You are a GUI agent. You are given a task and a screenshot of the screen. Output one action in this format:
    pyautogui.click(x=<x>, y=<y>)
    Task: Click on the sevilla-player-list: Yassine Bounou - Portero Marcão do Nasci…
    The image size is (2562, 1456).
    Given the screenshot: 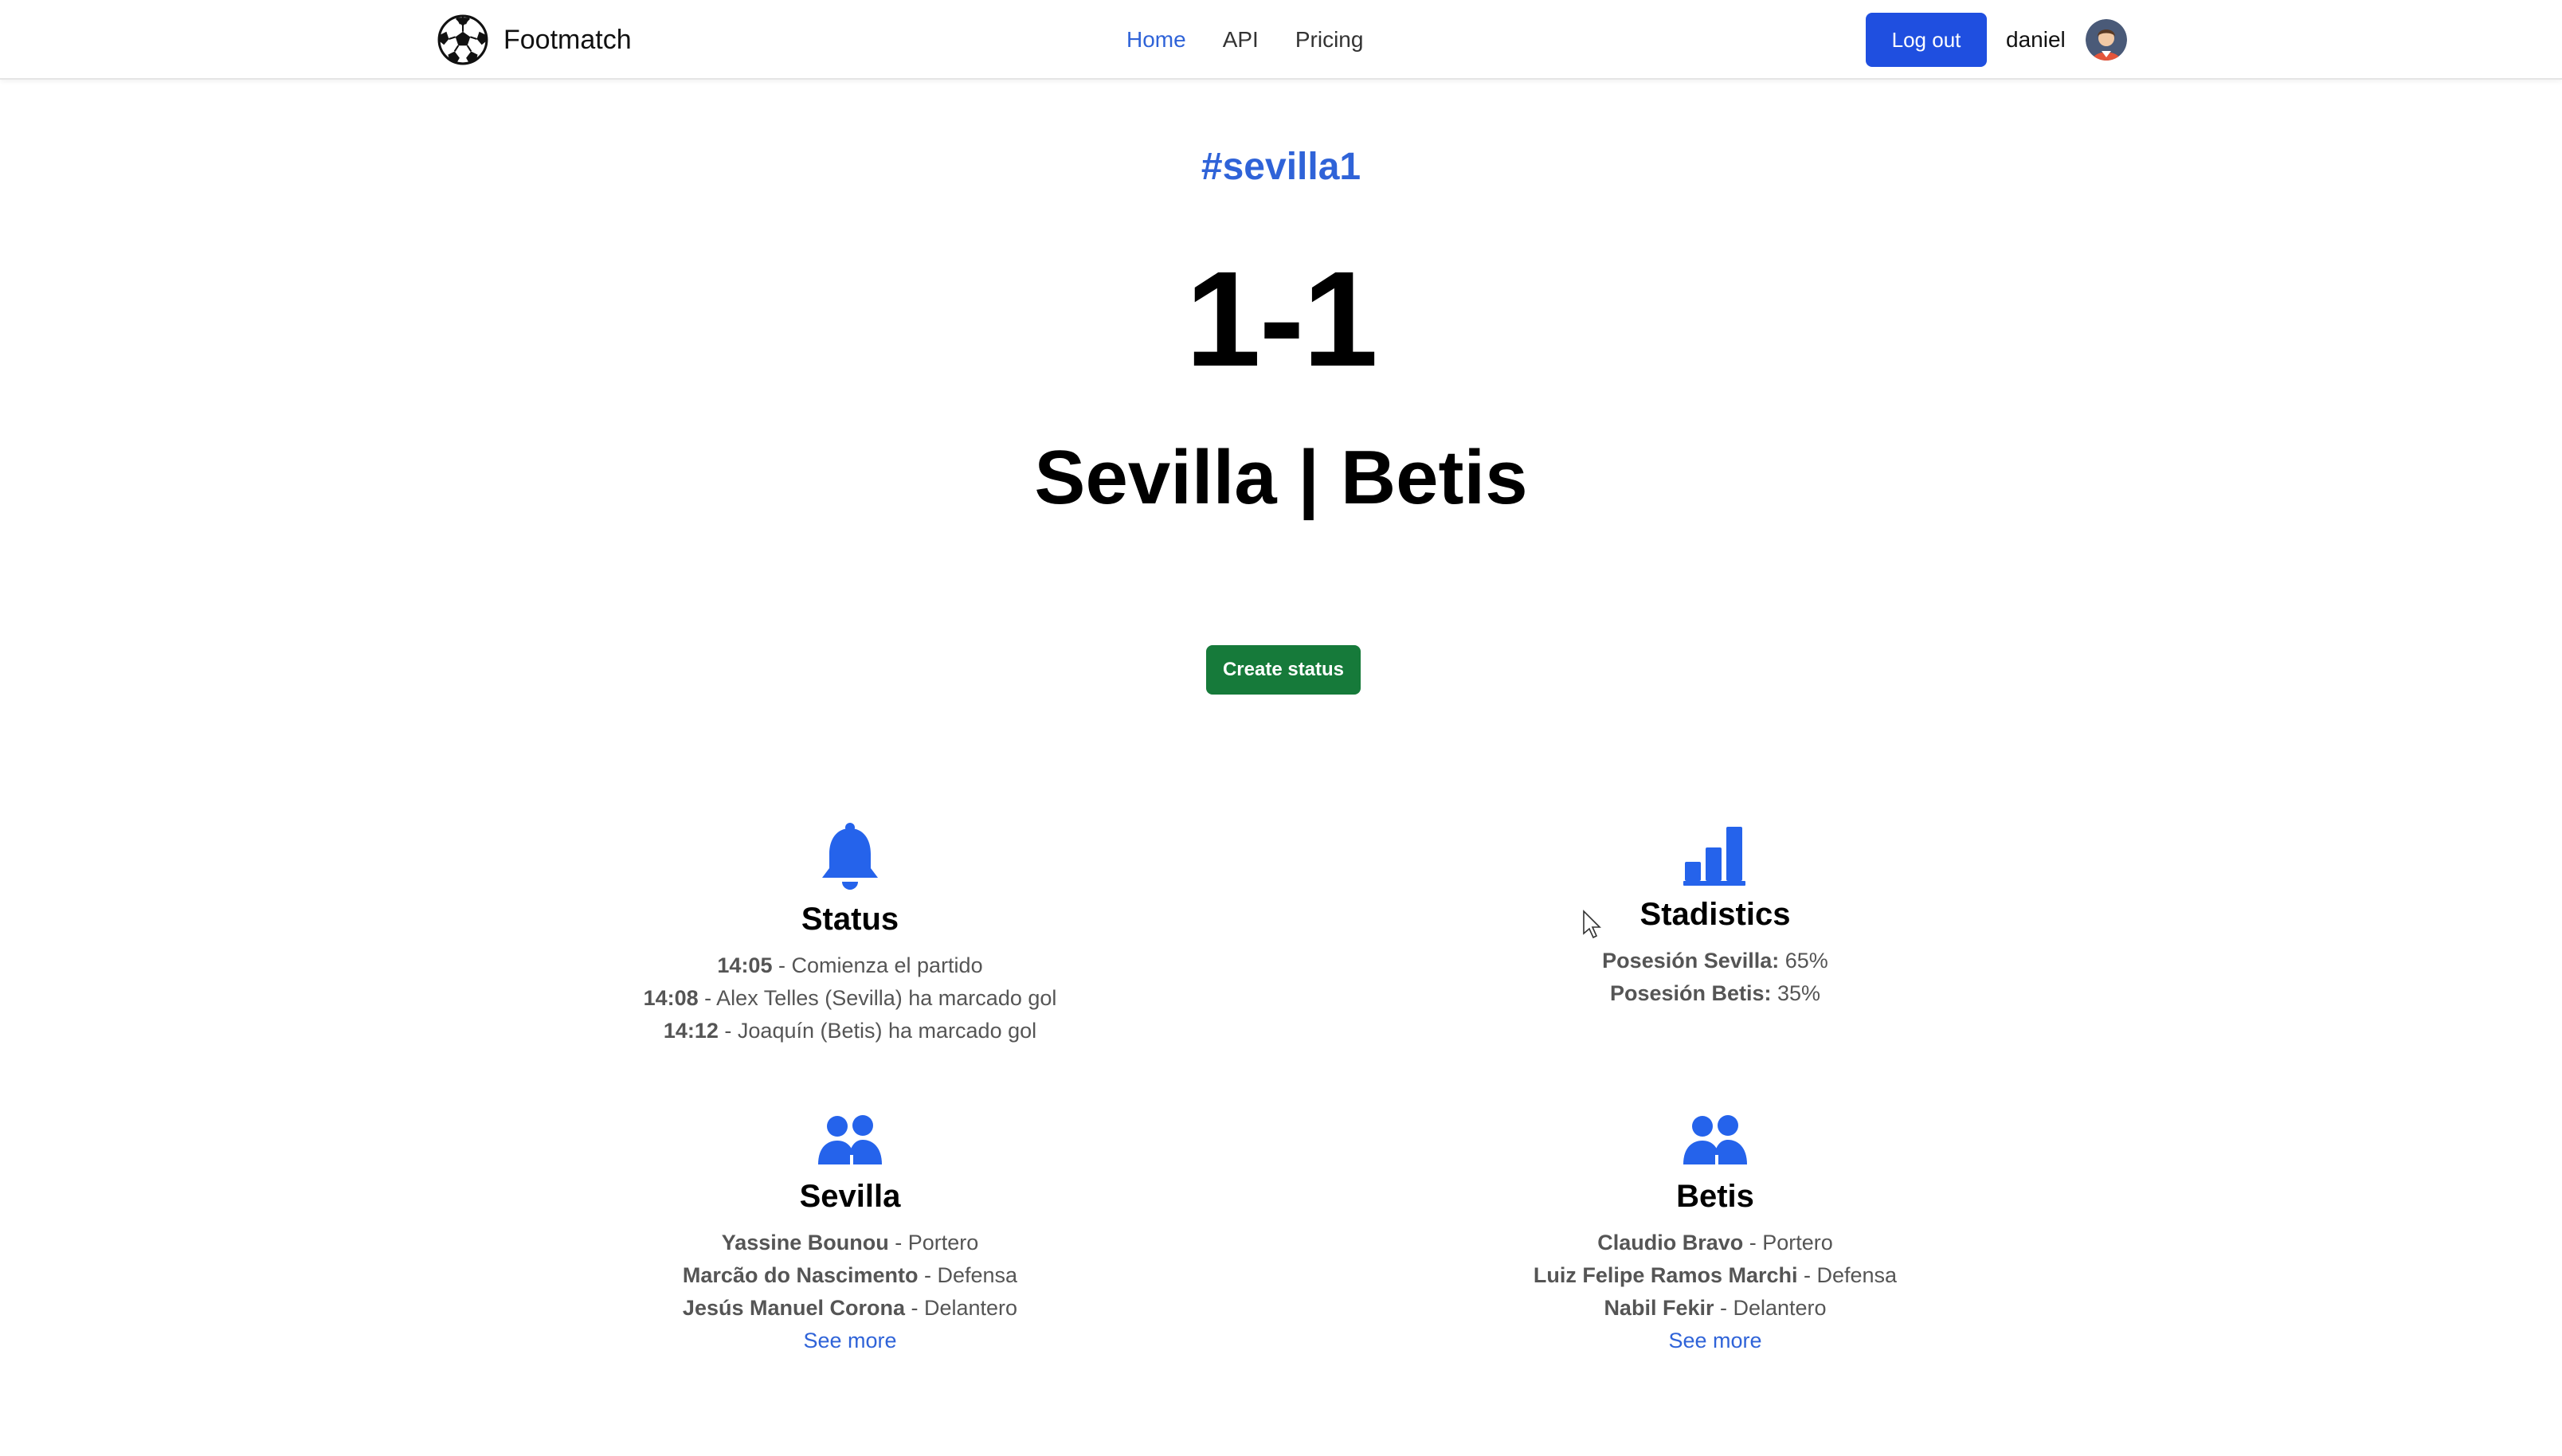 What is the action you would take?
    pyautogui.click(x=851, y=1292)
    